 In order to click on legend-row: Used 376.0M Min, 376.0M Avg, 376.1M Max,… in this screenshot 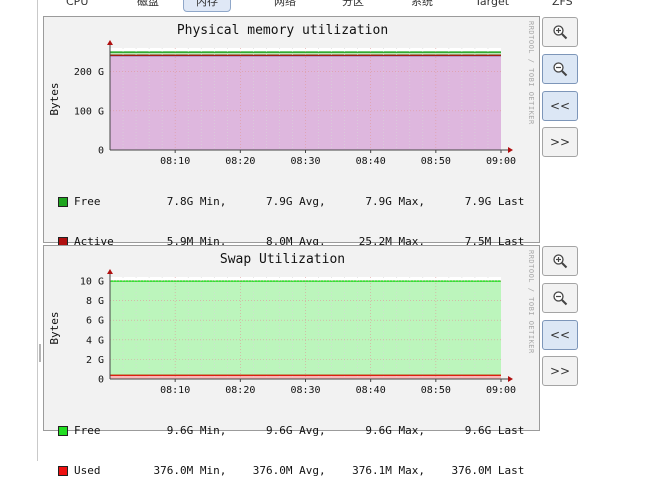, I will do `click(291, 471)`.